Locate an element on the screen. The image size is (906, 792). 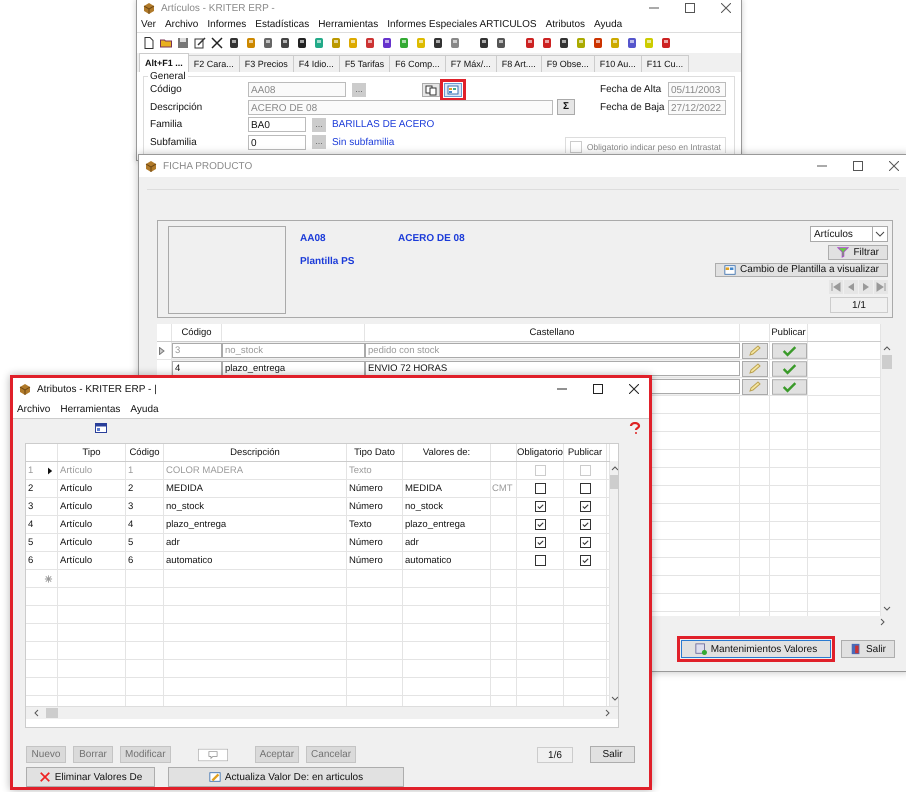
table-cell: pedido con stock is located at coordinates (552, 350).